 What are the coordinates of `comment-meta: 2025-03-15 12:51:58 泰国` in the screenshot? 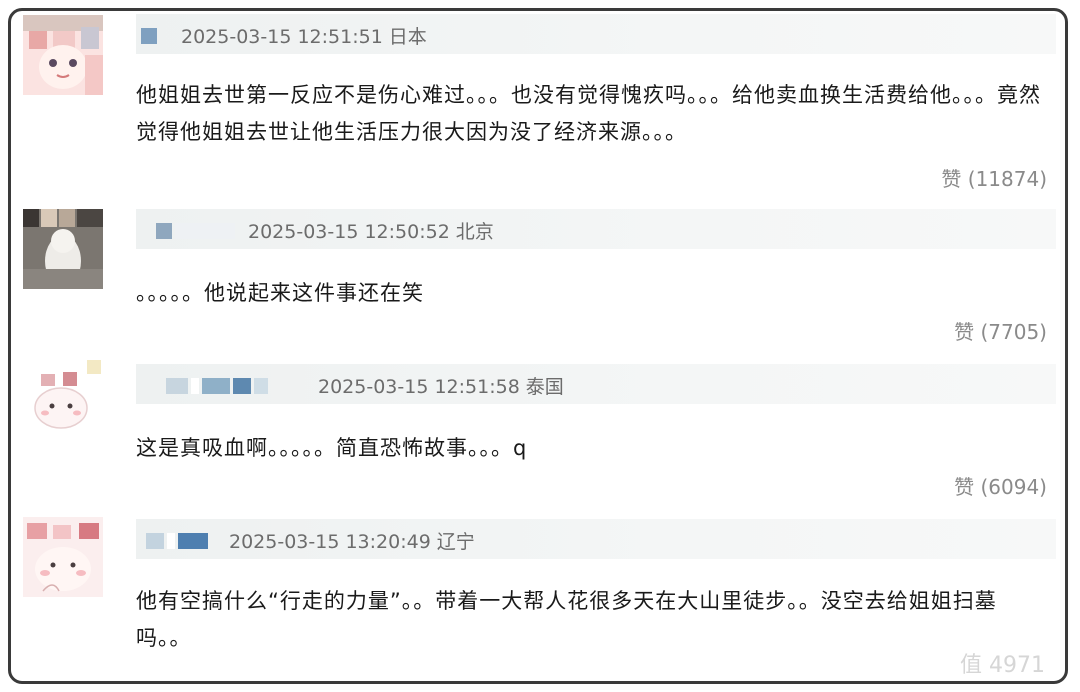 It's located at (441, 385).